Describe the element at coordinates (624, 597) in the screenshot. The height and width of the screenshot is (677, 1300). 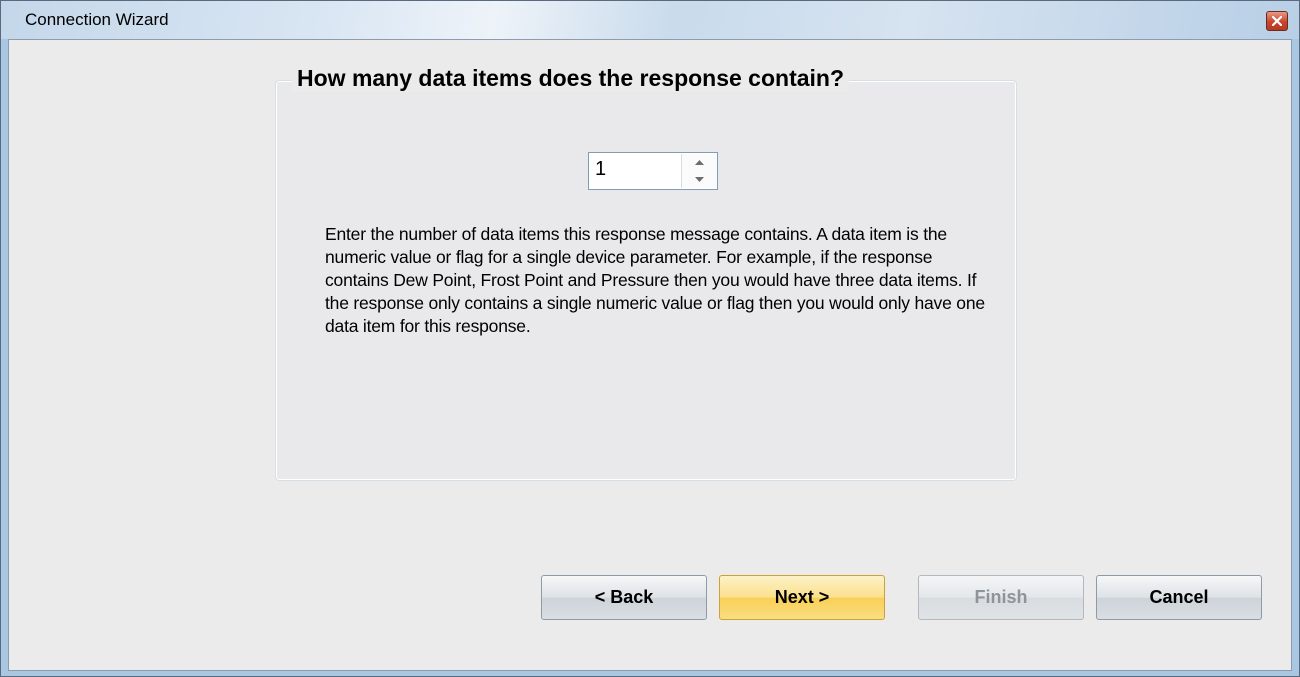
I see `back-button: < Back` at that location.